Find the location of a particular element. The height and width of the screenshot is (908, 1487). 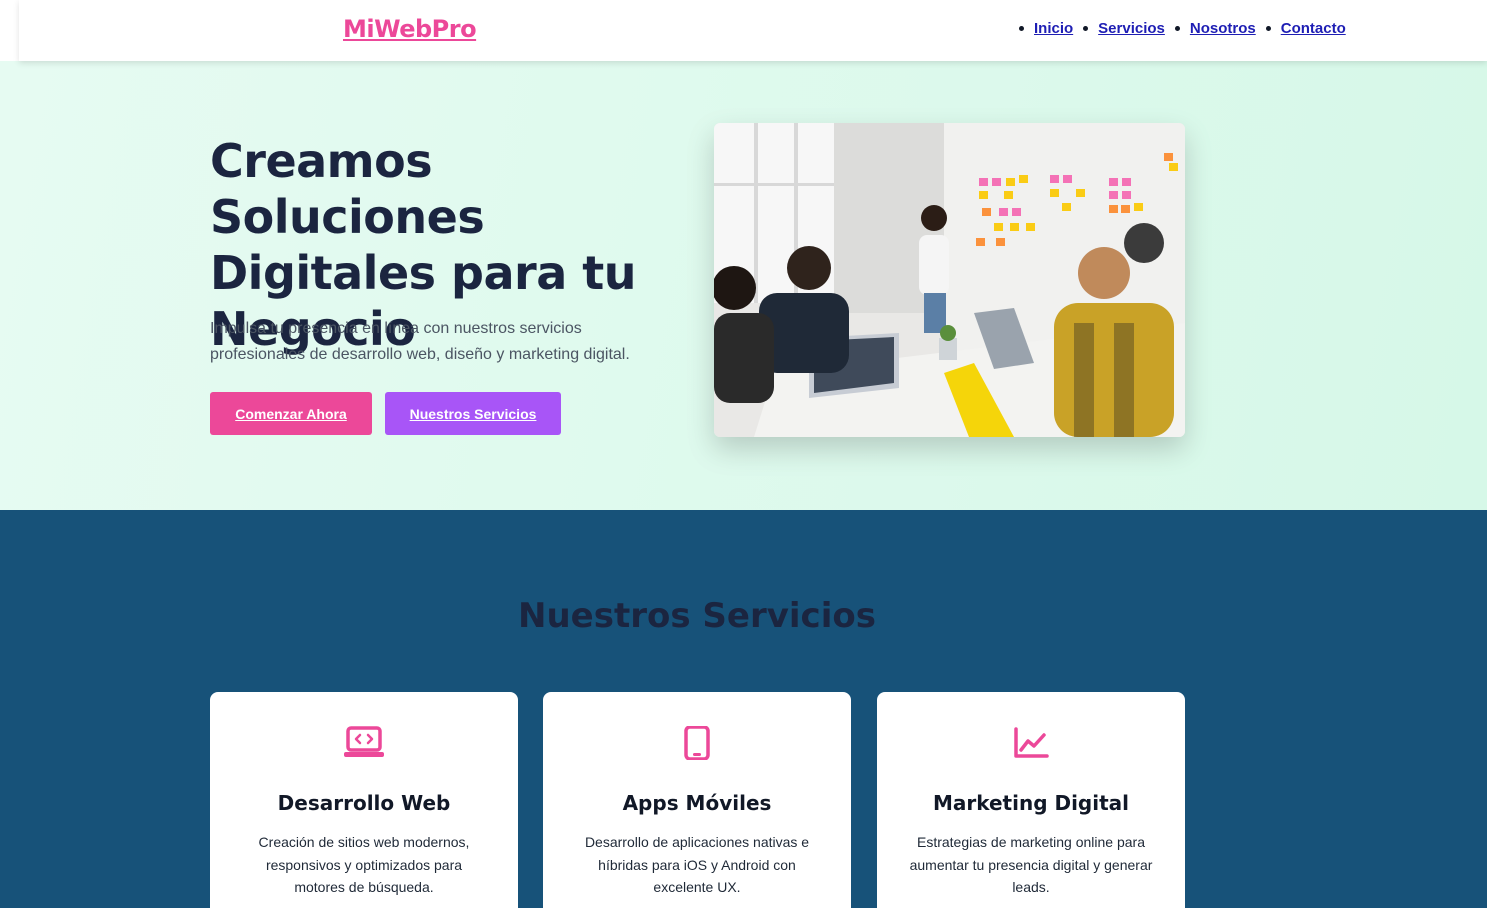

nav-link-inicio: Inicio is located at coordinates (1053, 28).